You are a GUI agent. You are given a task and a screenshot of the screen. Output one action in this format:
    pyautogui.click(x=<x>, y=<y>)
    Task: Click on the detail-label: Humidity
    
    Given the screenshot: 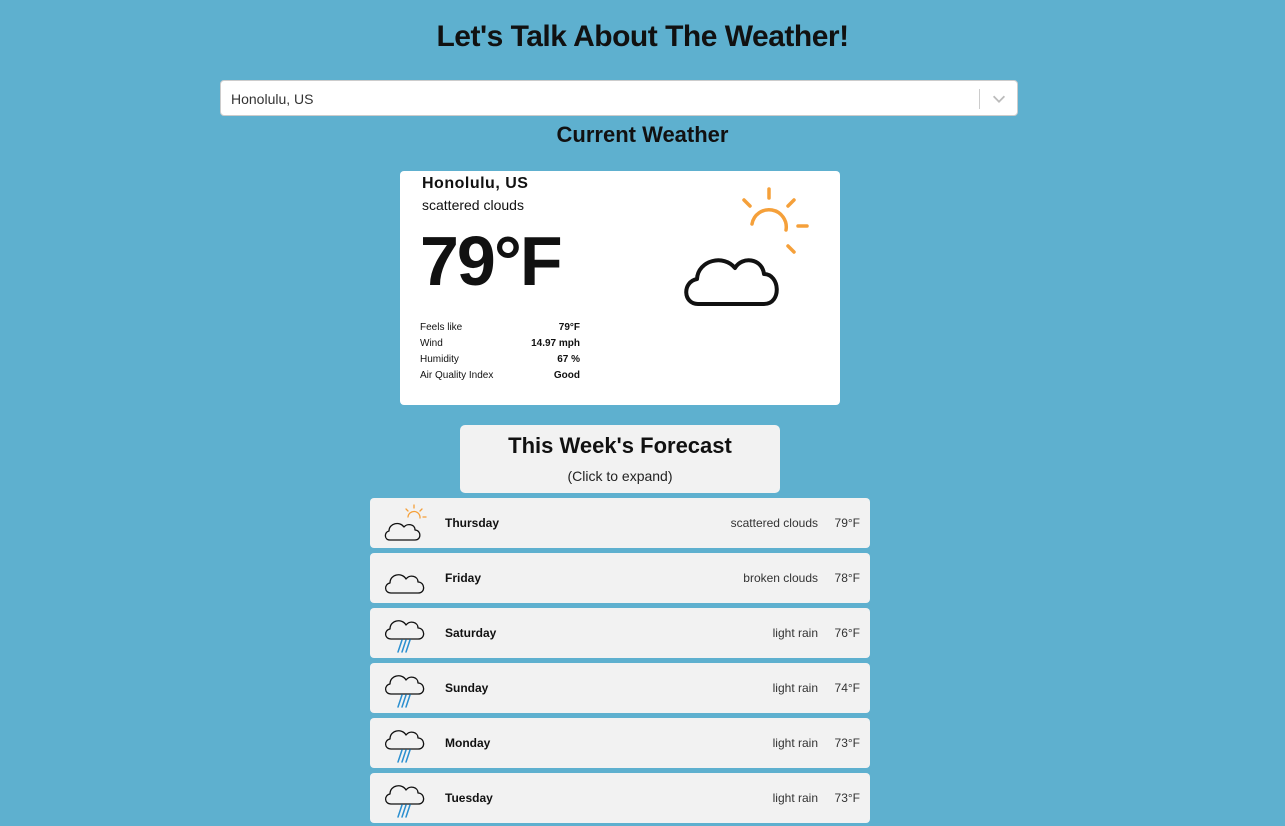 What is the action you would take?
    pyautogui.click(x=439, y=359)
    